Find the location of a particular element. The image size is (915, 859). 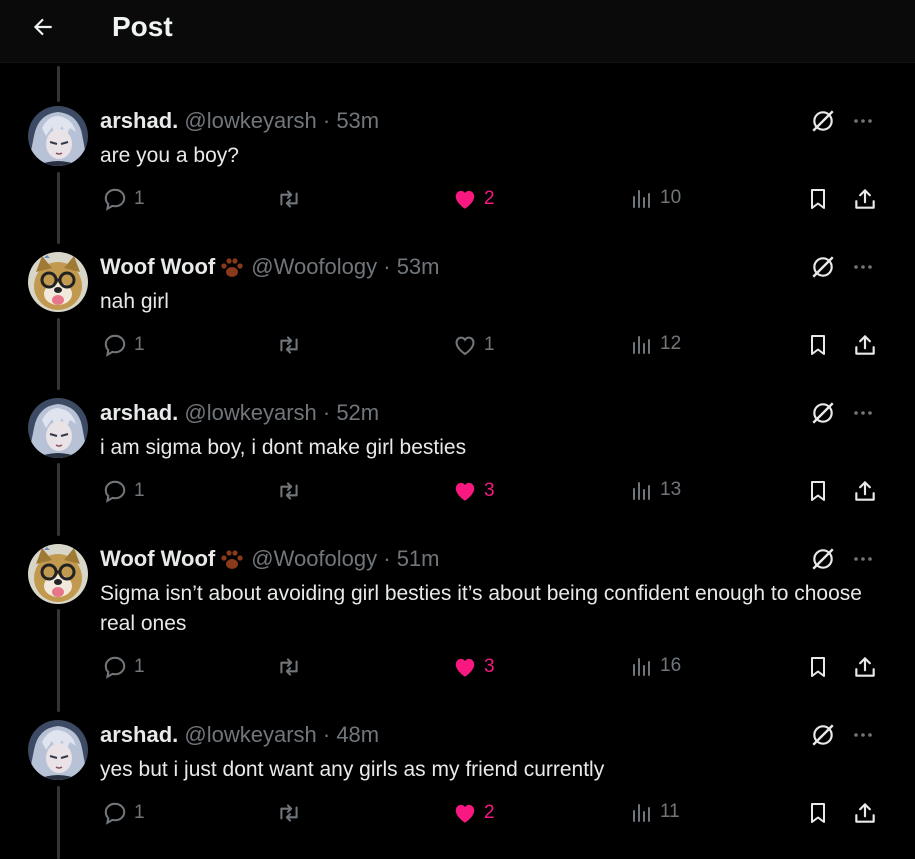

views-button: 12 is located at coordinates (655, 344).